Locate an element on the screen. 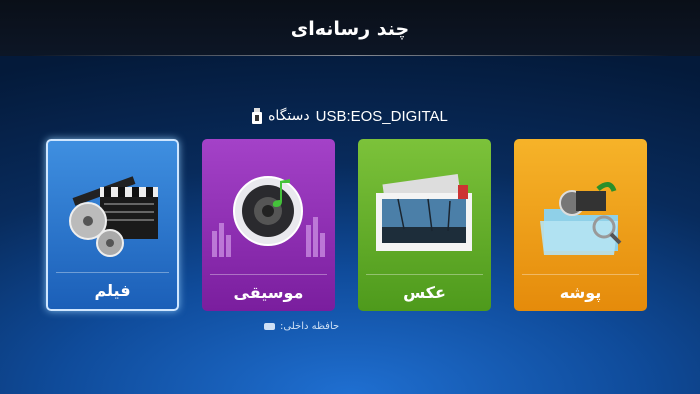 The width and height of the screenshot is (700, 394). page-title: چند رسانه‌ای is located at coordinates (350, 29).